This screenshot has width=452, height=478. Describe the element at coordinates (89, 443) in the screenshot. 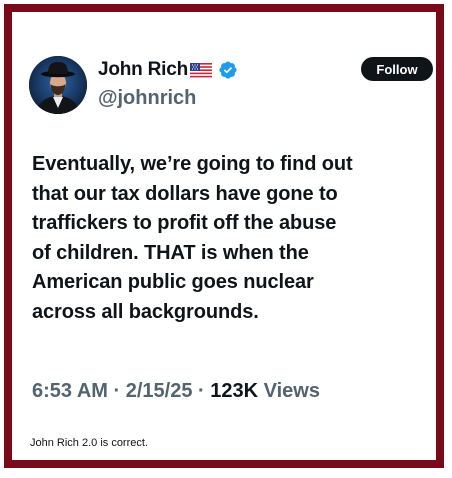

I see `caption-text: John Rich 2.0 is correct.` at that location.